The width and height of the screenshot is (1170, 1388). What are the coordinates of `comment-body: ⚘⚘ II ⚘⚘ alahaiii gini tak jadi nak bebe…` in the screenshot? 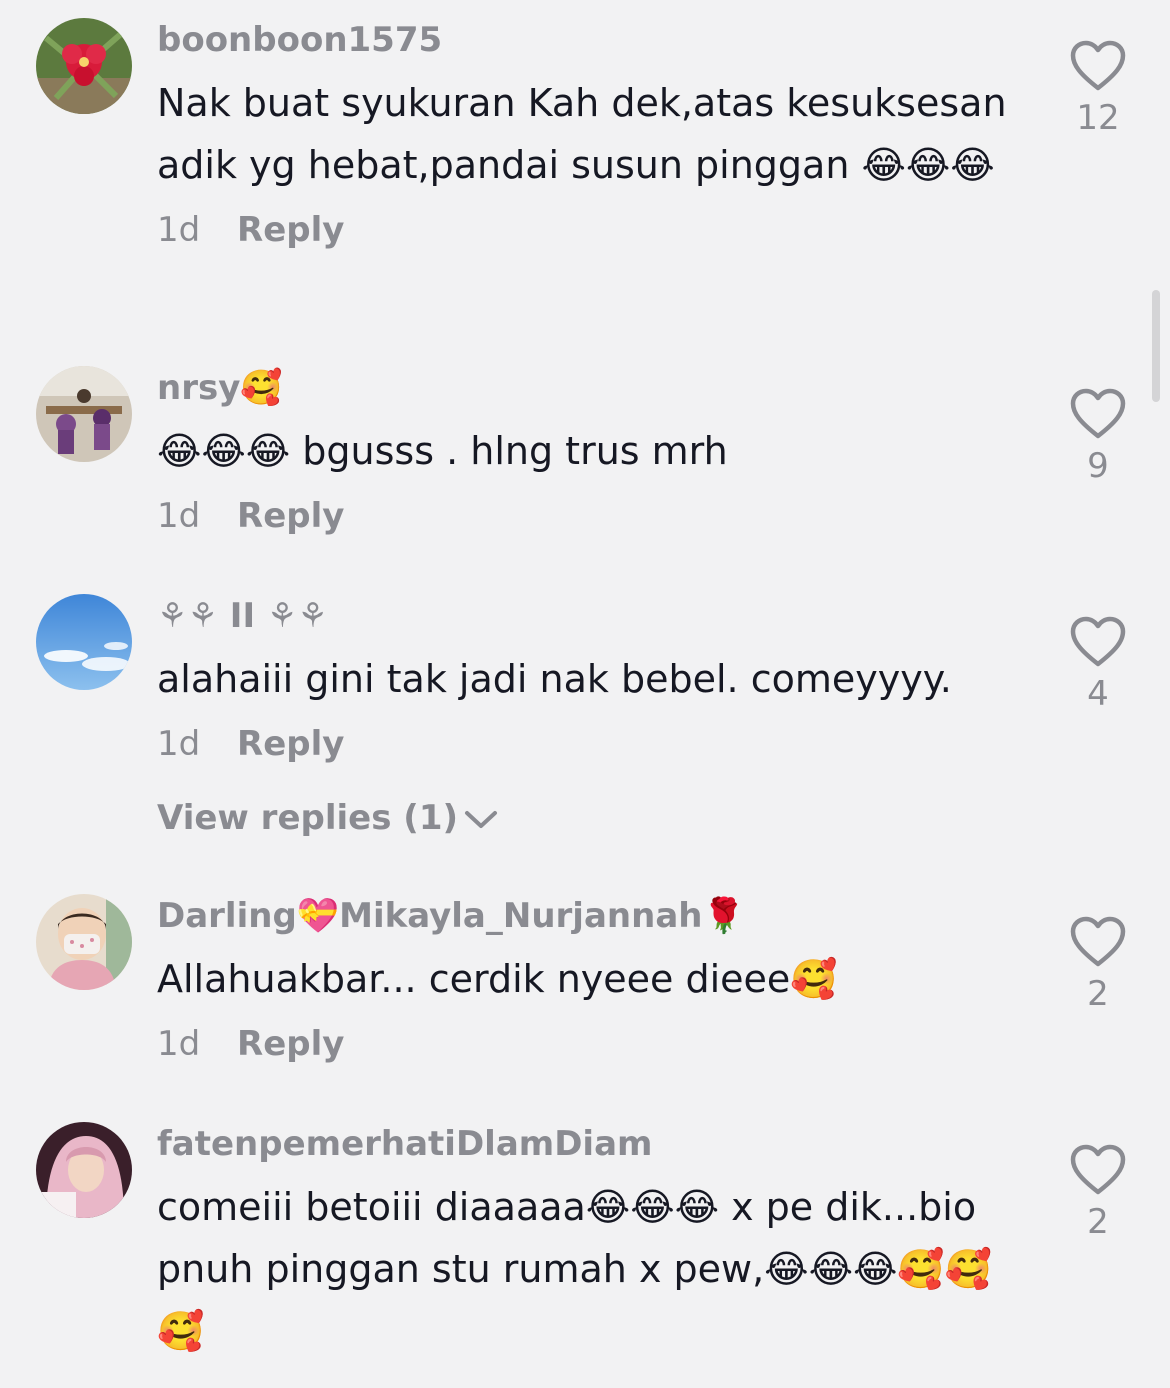 It's located at (587, 717).